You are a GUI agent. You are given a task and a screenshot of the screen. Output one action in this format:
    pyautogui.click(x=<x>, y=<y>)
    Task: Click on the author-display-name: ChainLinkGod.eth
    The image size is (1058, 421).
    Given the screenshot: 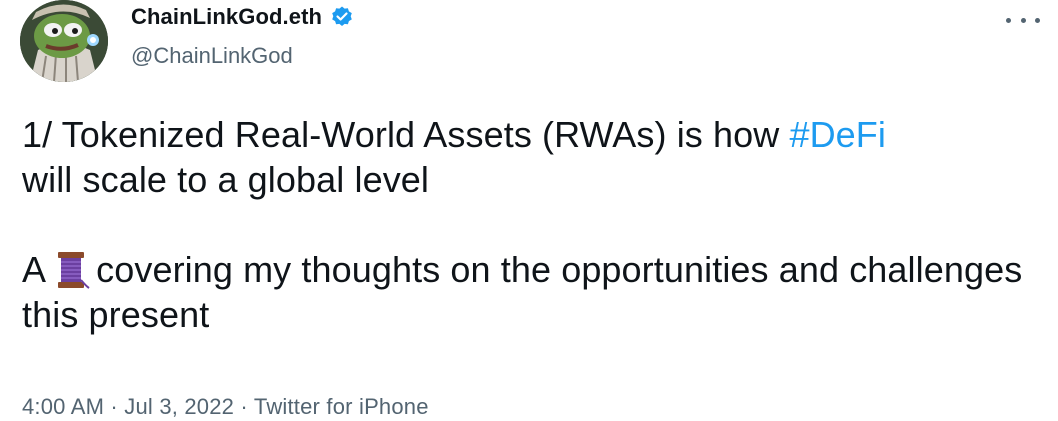 What is the action you would take?
    pyautogui.click(x=226, y=17)
    